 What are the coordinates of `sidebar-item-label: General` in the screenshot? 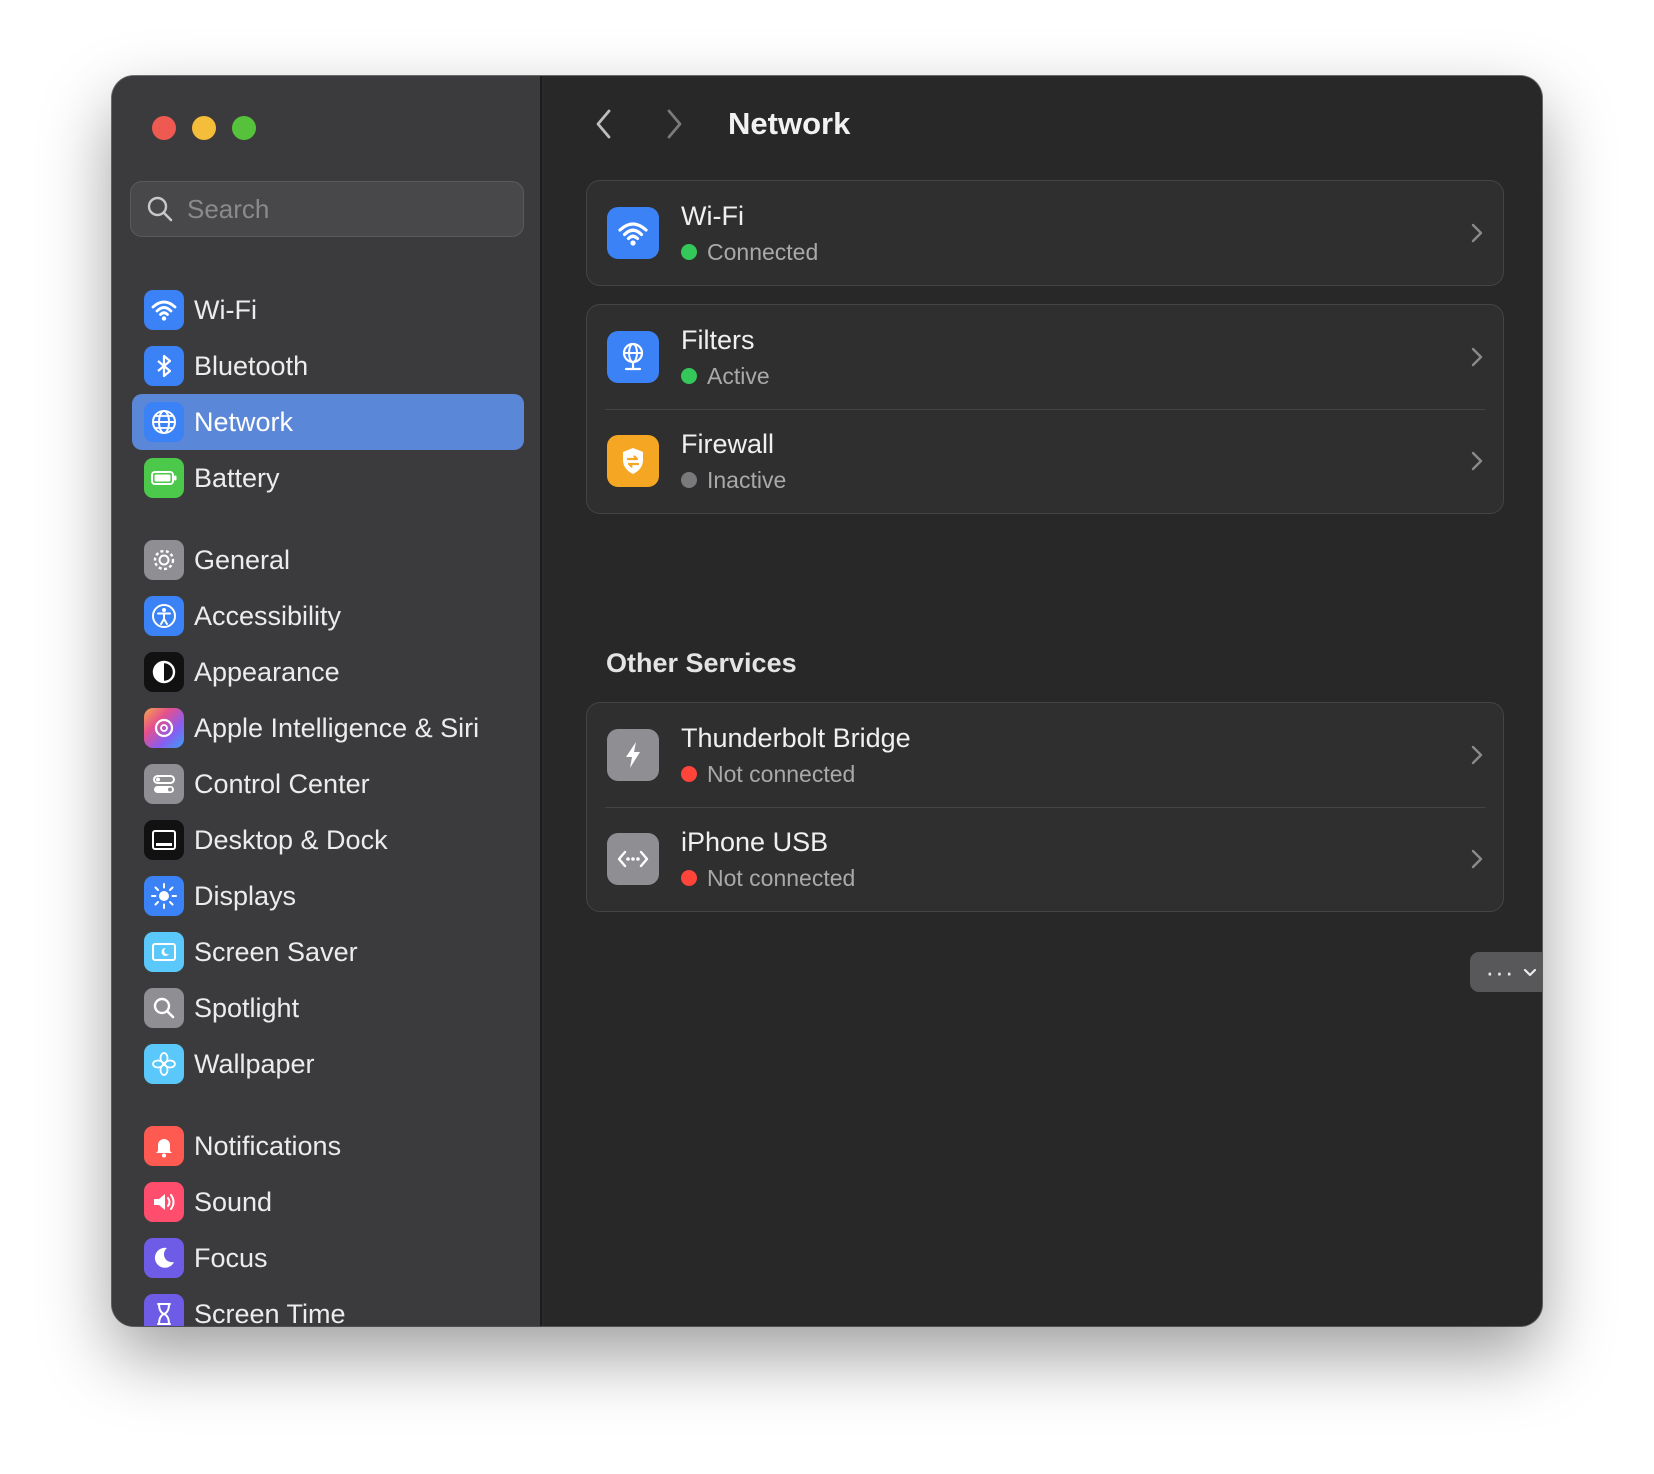 It's located at (242, 559).